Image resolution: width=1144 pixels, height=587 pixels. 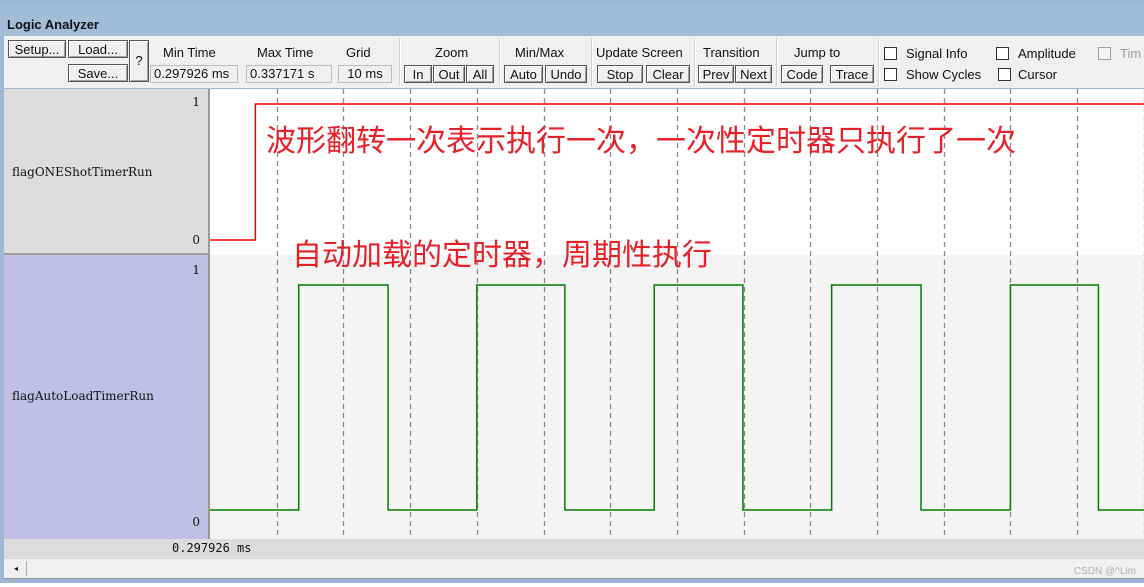 What do you see at coordinates (572, 20) in the screenshot?
I see `title-bar: Logic Analyzer` at bounding box center [572, 20].